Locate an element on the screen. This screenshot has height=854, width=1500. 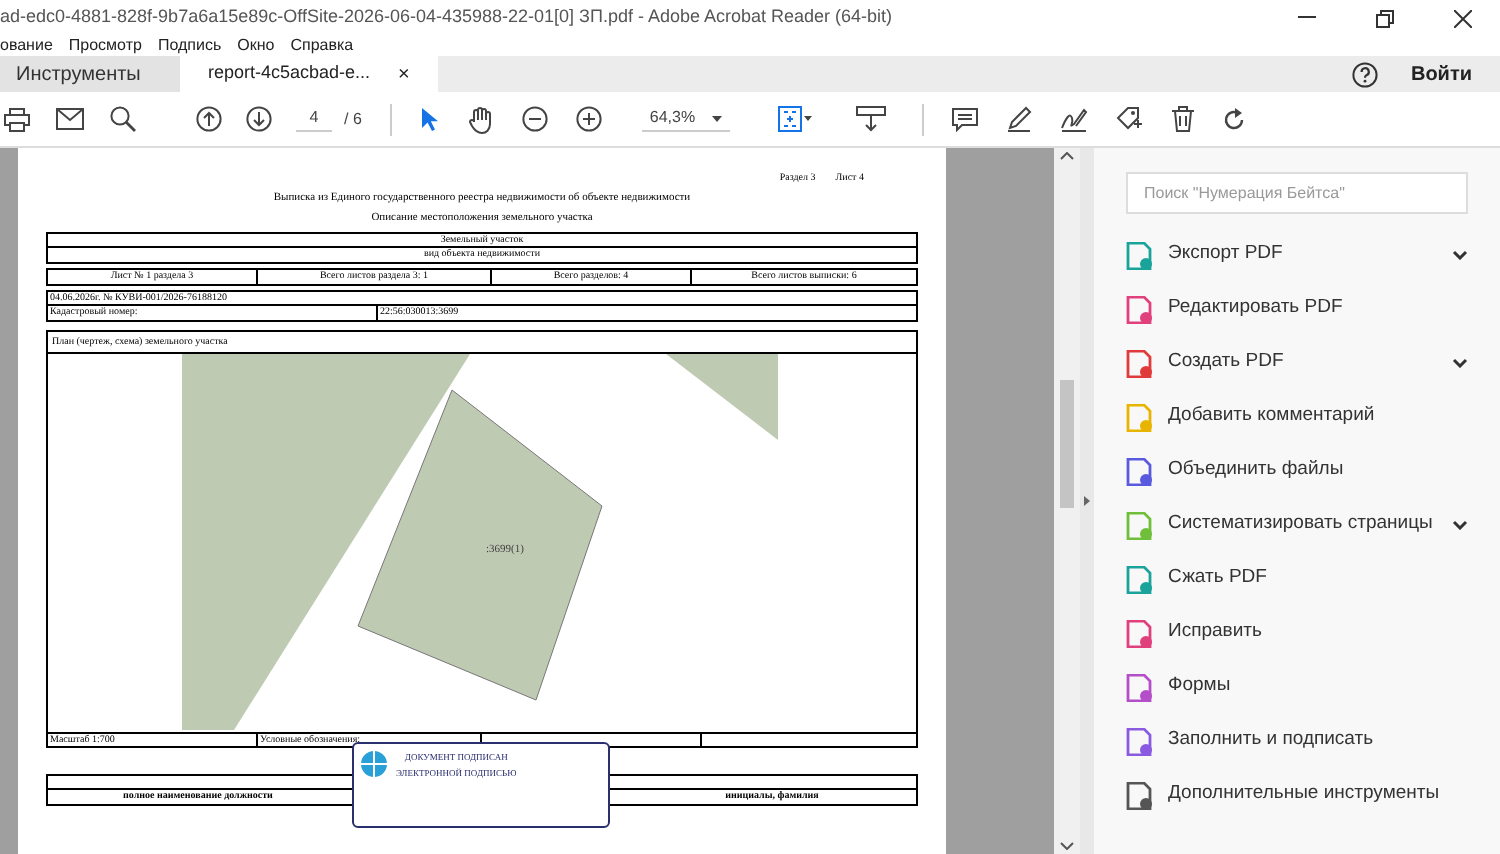
search-field: Поиск "Нумерация Бейтса" is located at coordinates (1297, 193).